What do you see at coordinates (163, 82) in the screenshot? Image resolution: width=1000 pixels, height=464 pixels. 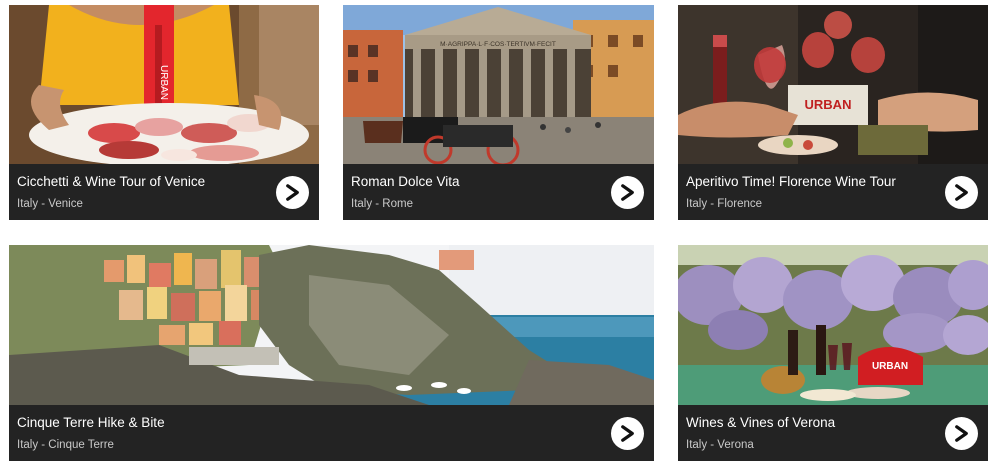 I see `lanyard-text: URBAN` at bounding box center [163, 82].